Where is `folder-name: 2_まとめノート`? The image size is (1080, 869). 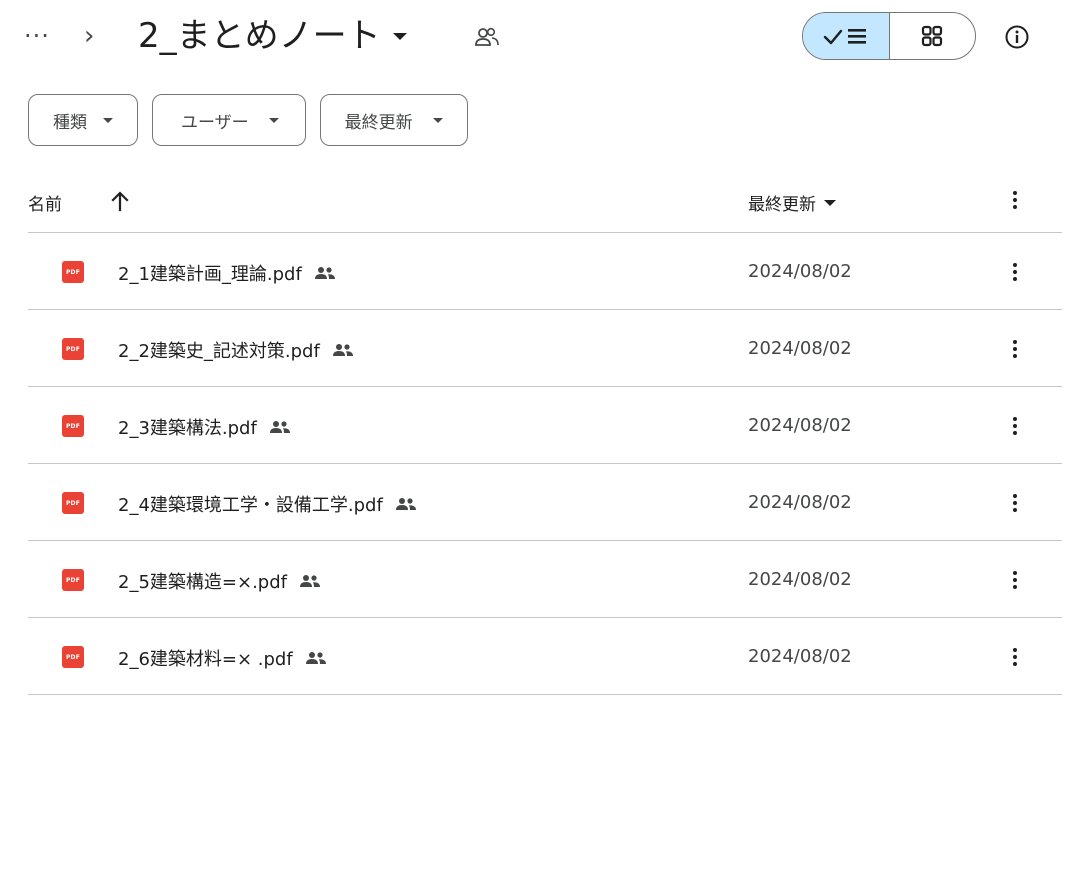
folder-name: 2_まとめノート is located at coordinates (259, 36).